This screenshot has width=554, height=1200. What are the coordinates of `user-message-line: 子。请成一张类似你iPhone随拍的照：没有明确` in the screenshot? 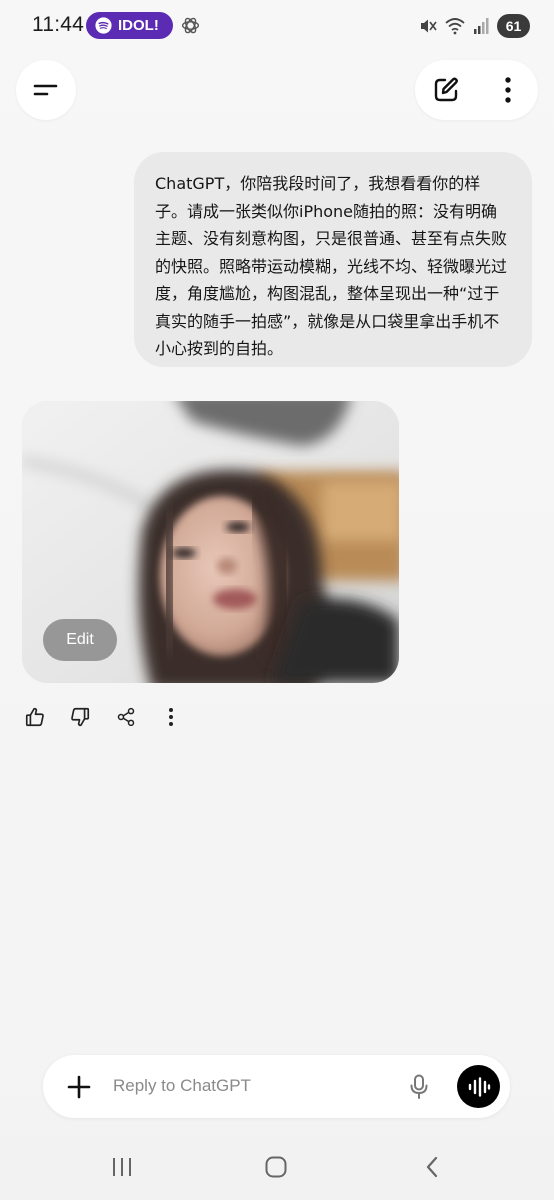 It's located at (326, 211).